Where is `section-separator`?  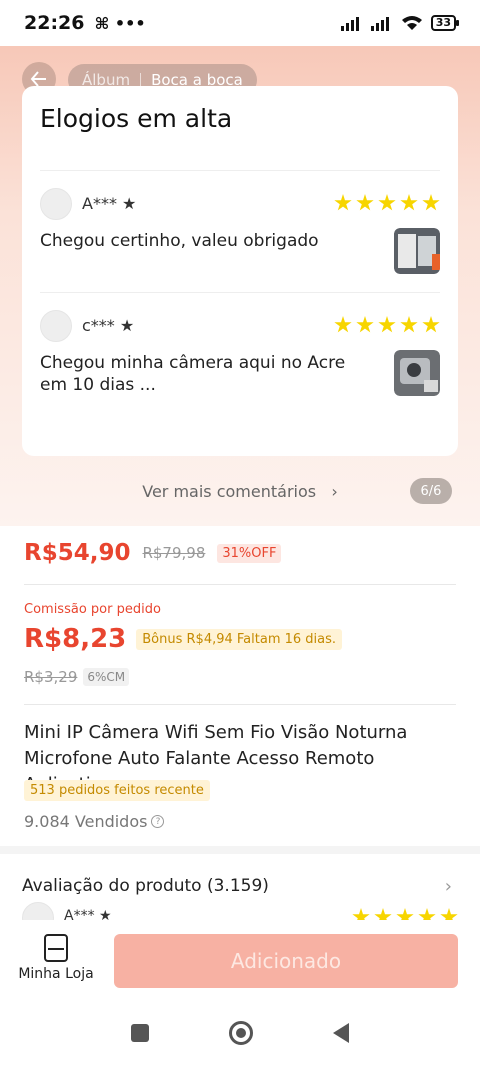 section-separator is located at coordinates (240, 850).